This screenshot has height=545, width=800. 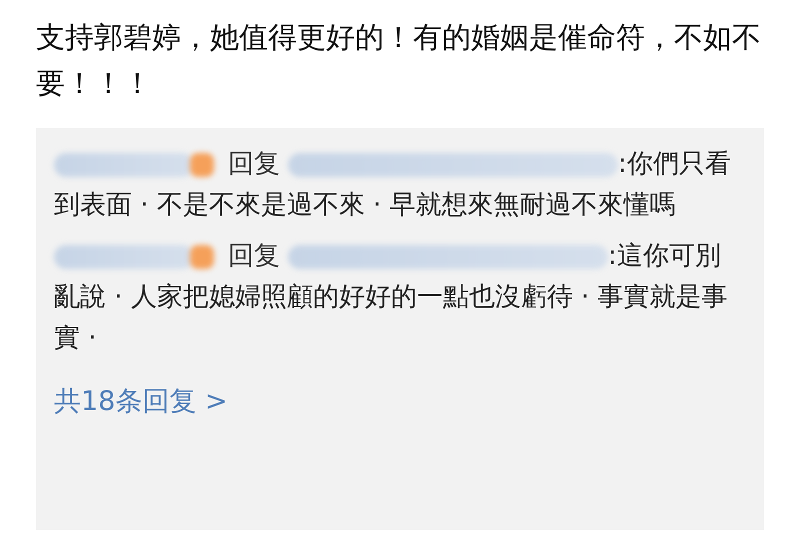 I want to click on reply-comment: 回复 :你們只看到表面 · 不是不來是過不來 · 早就想來無耐過不來懂嗎, so click(x=393, y=185).